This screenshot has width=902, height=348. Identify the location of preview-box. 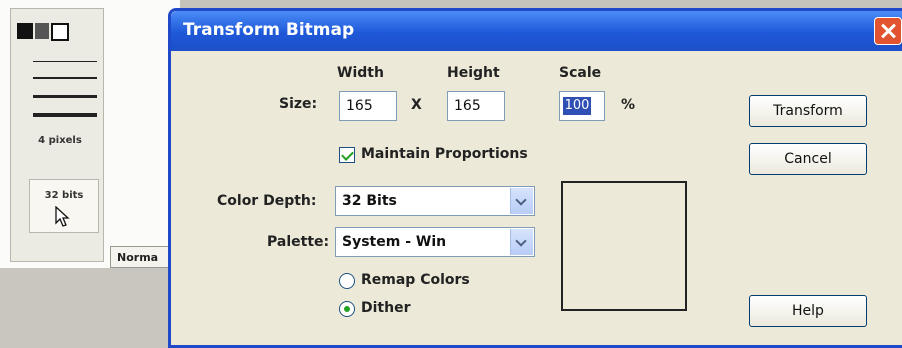
(624, 246).